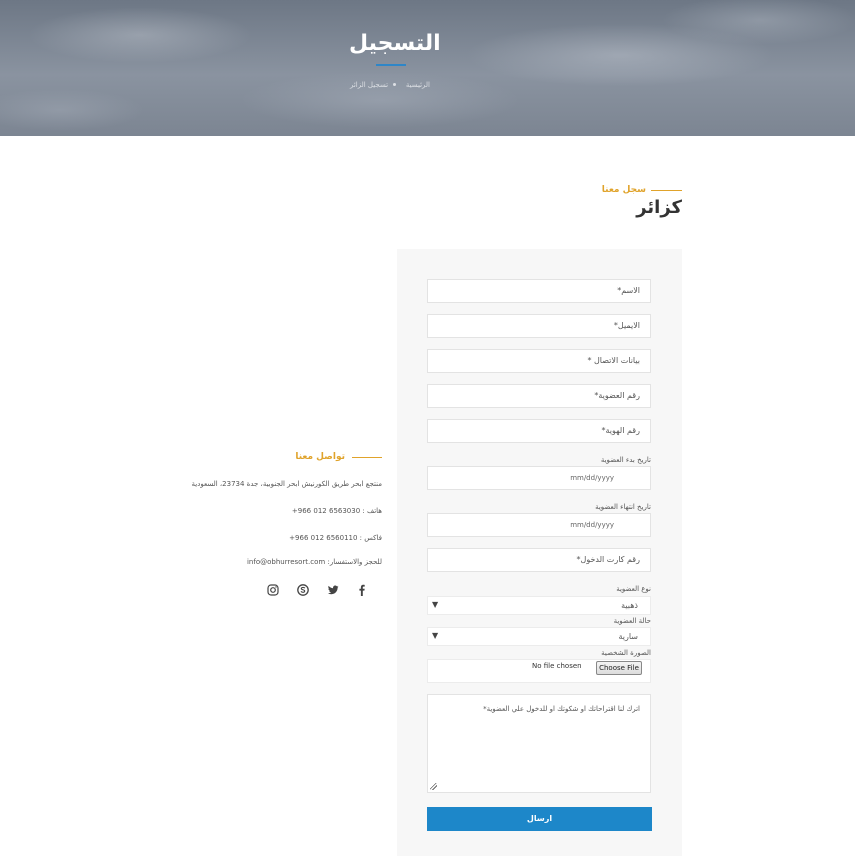  Describe the element at coordinates (539, 361) in the screenshot. I see `contact-info-input: بيانات الاتصال *` at that location.